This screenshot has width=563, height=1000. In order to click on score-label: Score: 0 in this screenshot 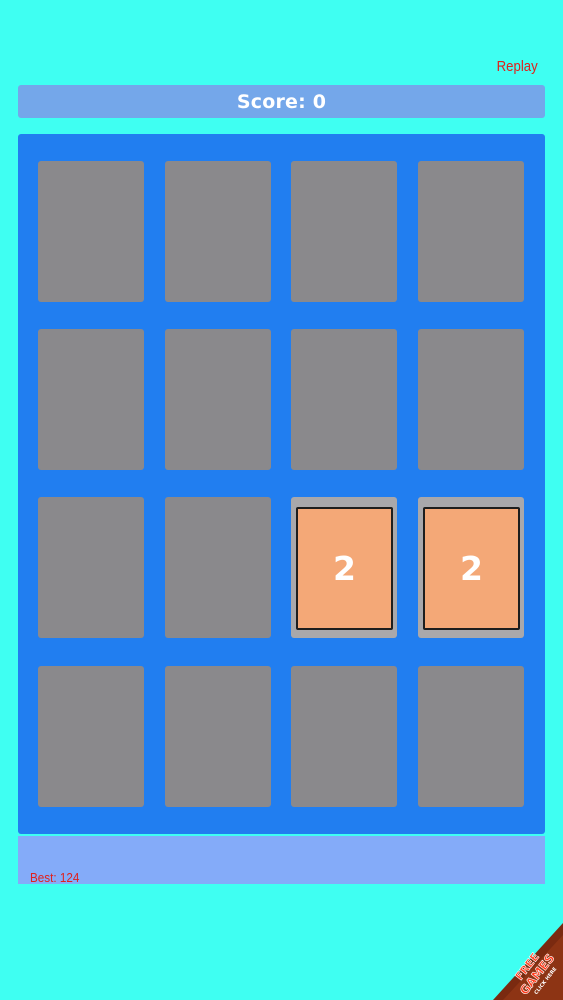, I will do `click(281, 101)`.